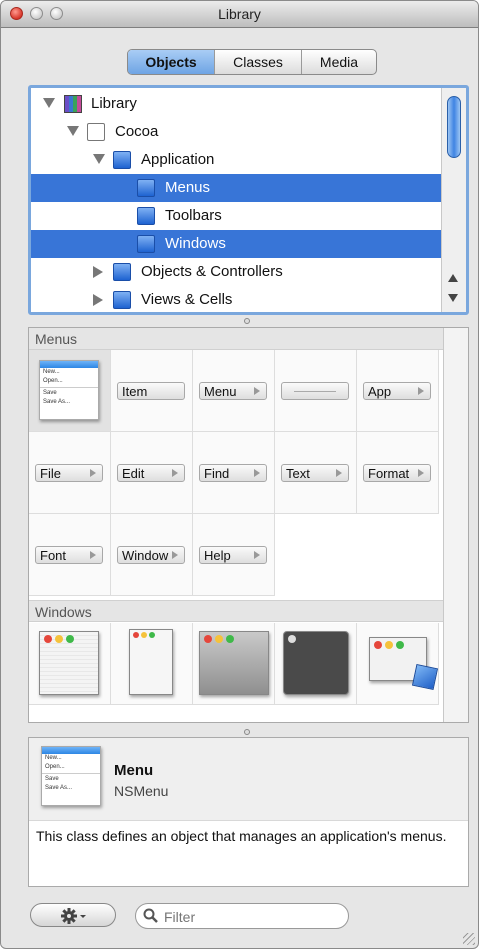  I want to click on palette-item-separator, so click(316, 391).